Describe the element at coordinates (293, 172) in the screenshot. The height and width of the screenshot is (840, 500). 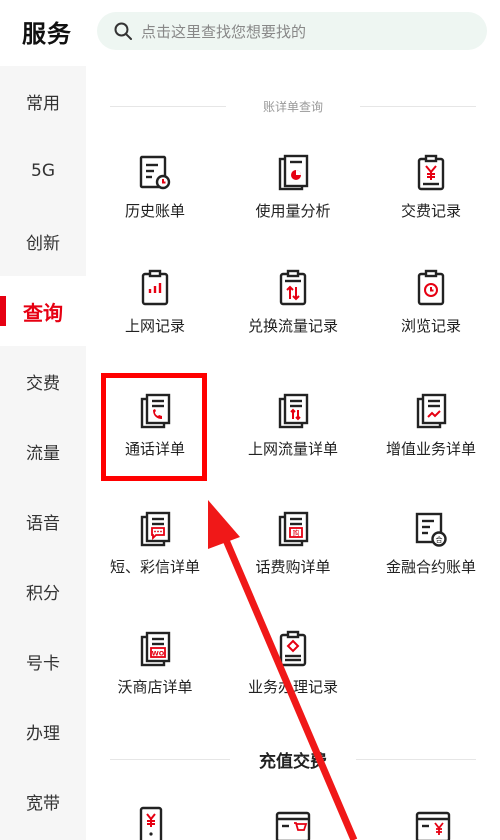
I see `usage-analysis-icon` at that location.